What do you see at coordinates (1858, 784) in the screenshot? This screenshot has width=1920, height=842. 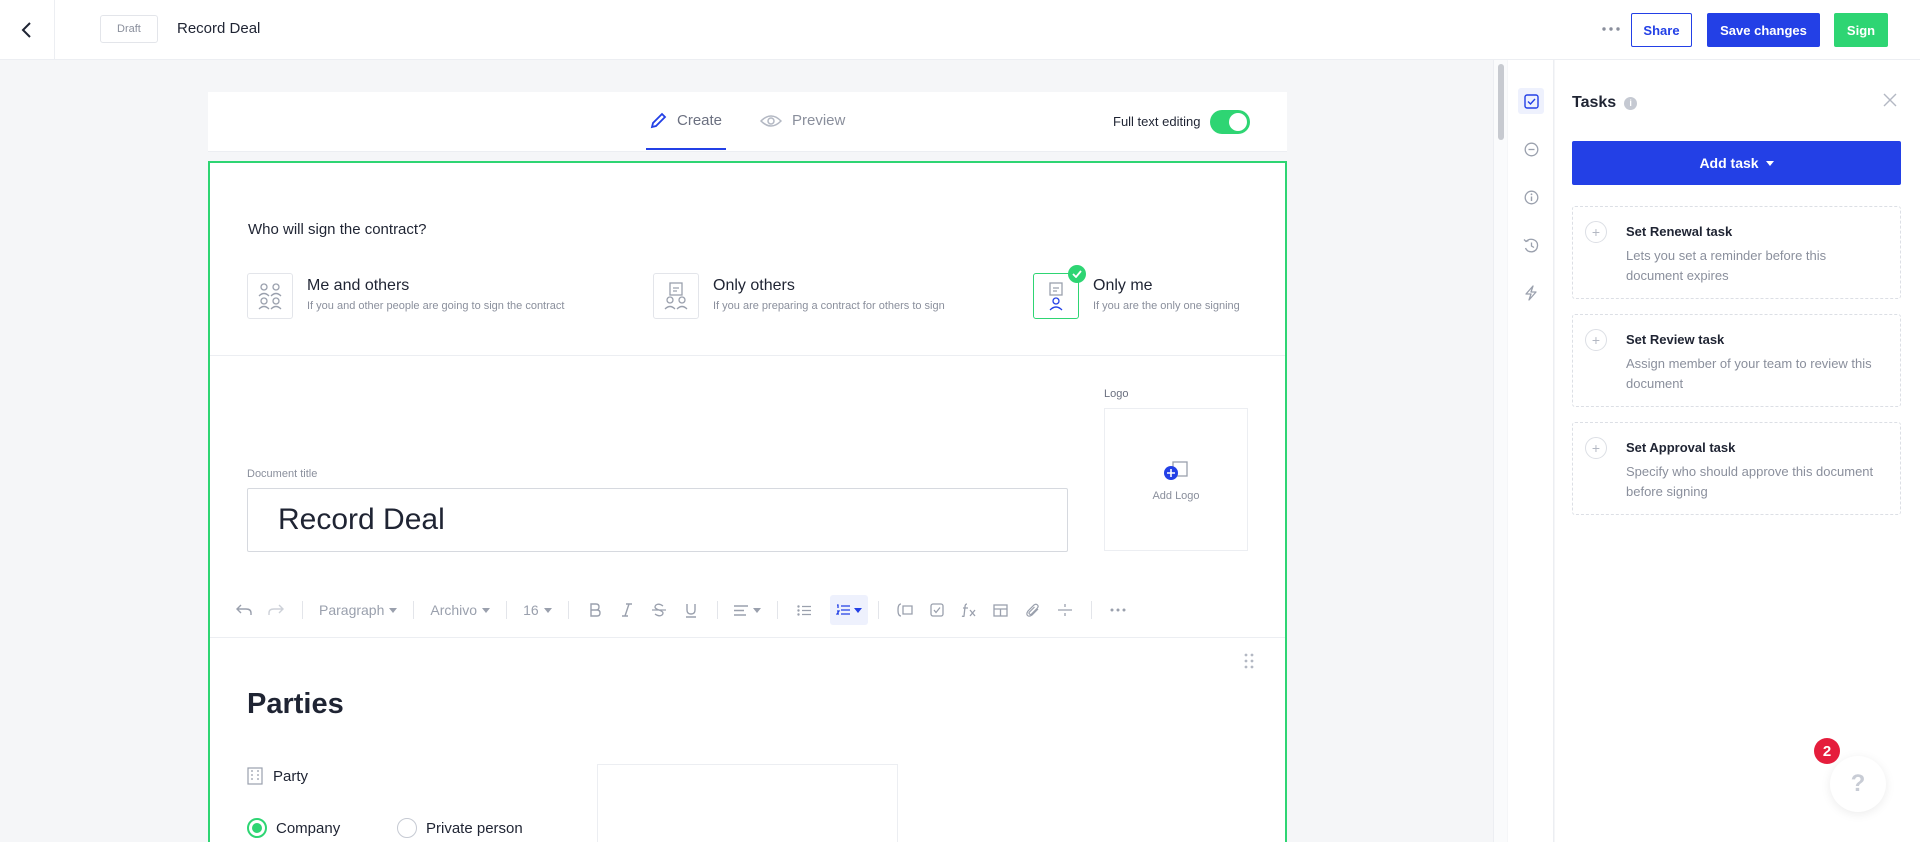 I see `help-button: ?` at bounding box center [1858, 784].